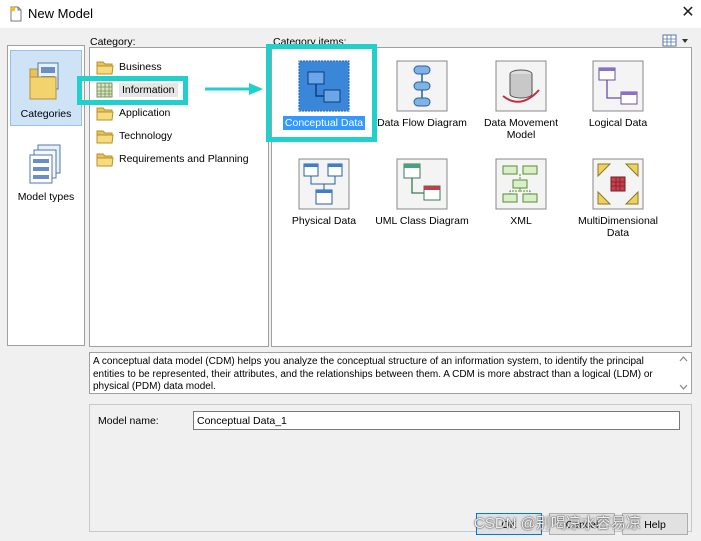  Describe the element at coordinates (618, 86) in the screenshot. I see `logical-data-icon` at that location.